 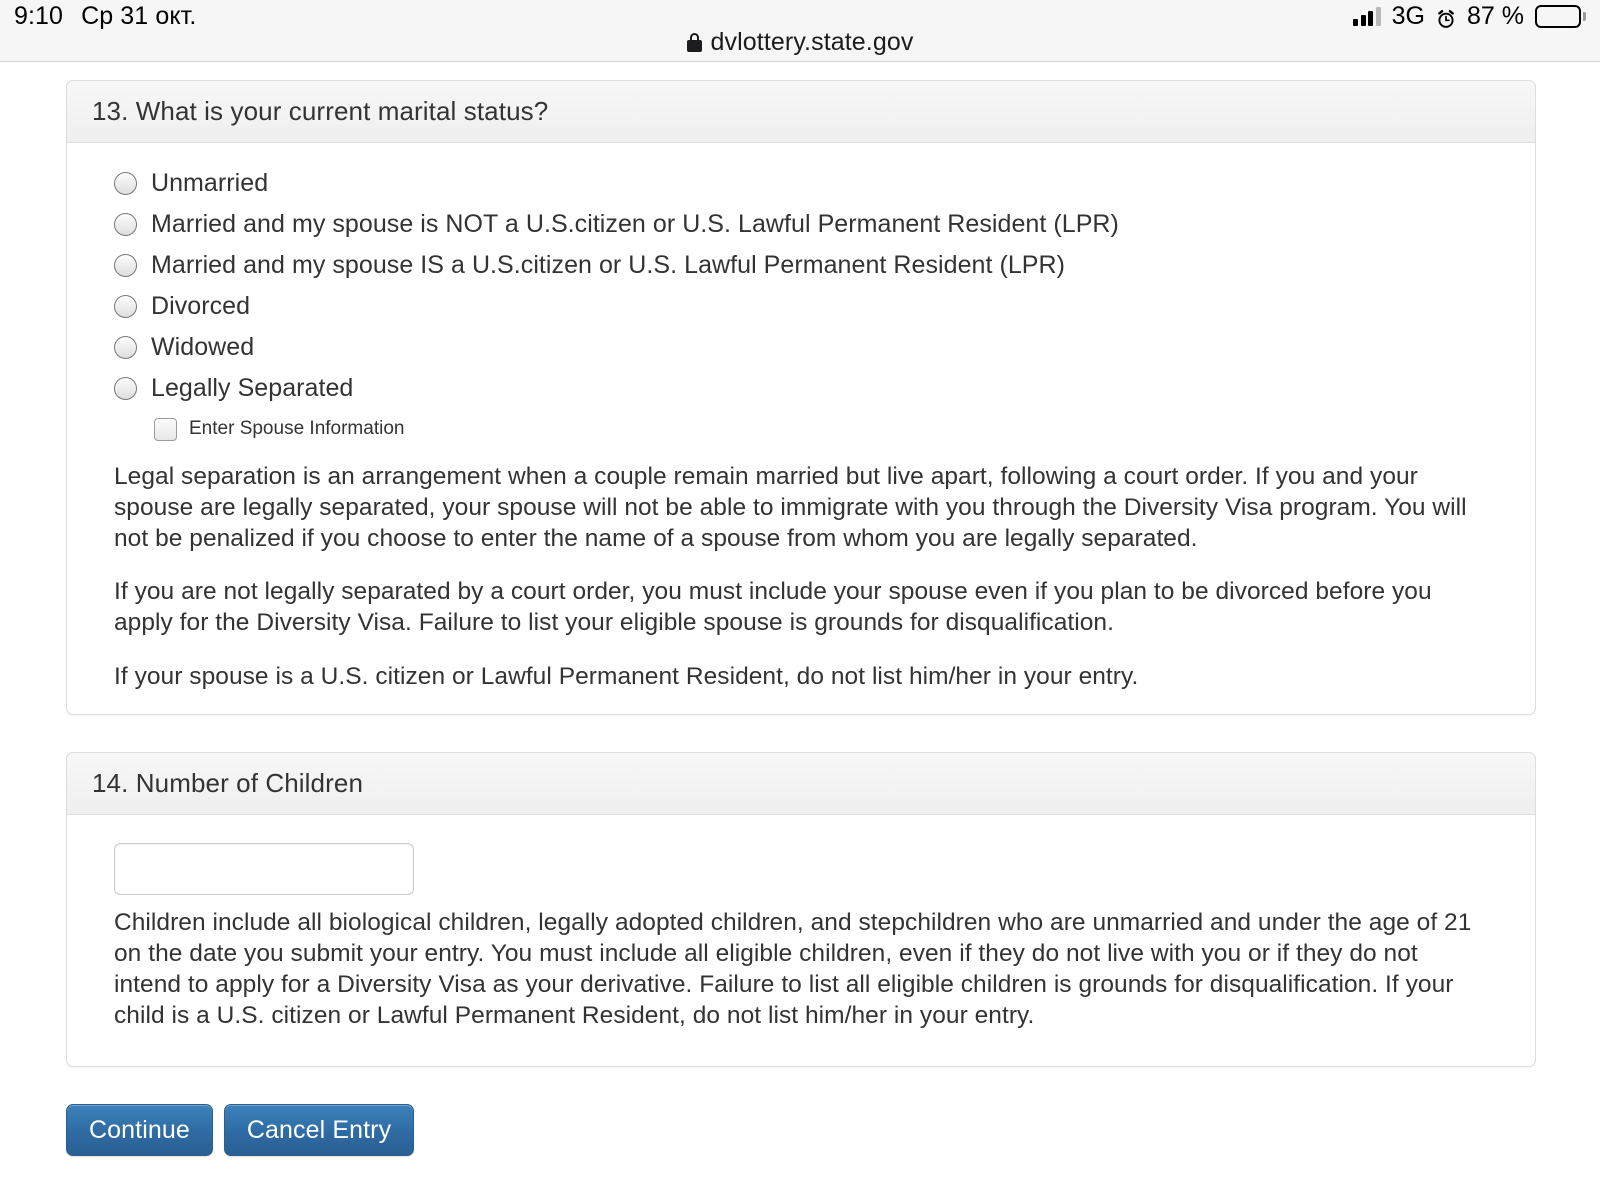 I want to click on radio-label: Legally Separated, so click(x=252, y=388).